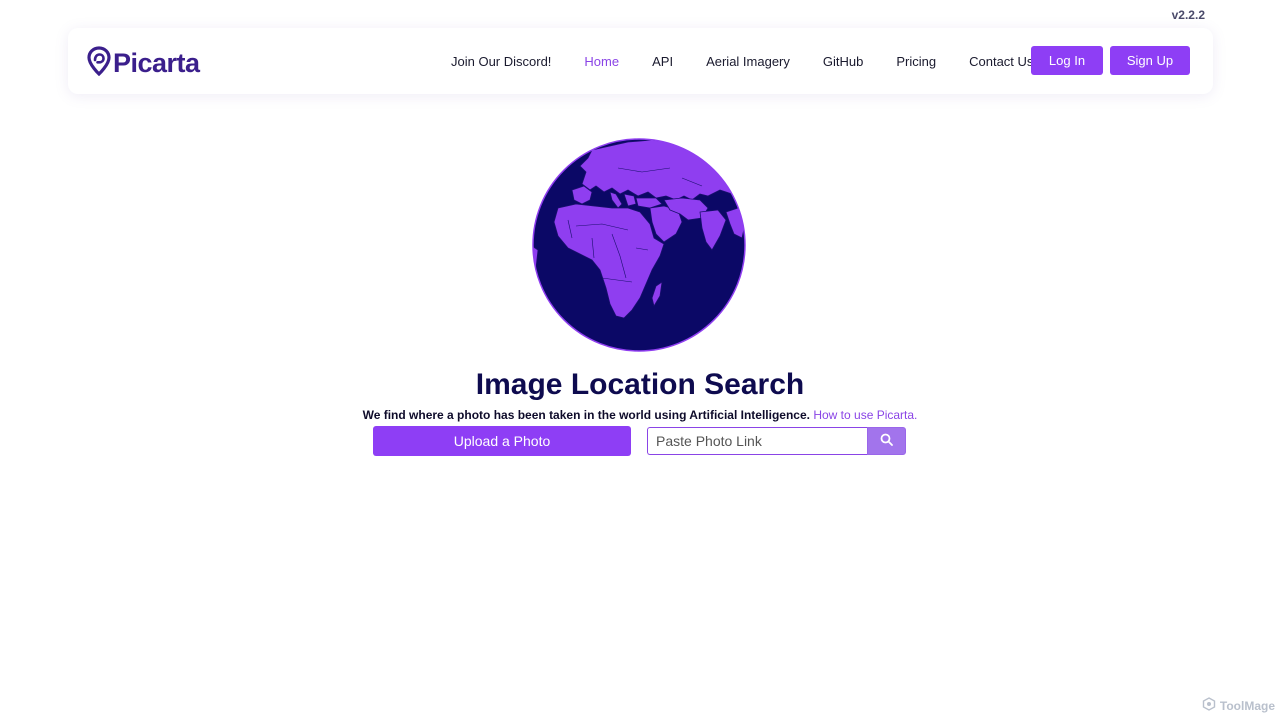  Describe the element at coordinates (601, 61) in the screenshot. I see `nav-link-home: Home` at that location.